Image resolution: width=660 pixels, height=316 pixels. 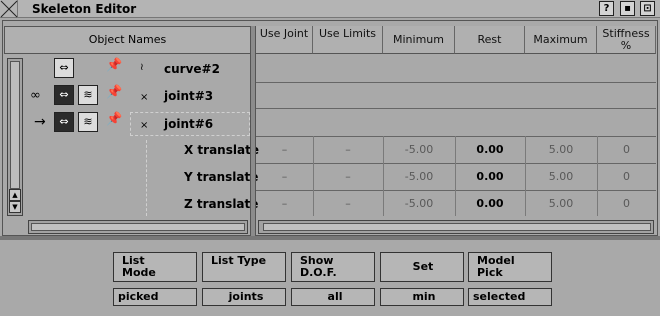 I want to click on tree-row-joint: joint#3, so click(x=188, y=96).